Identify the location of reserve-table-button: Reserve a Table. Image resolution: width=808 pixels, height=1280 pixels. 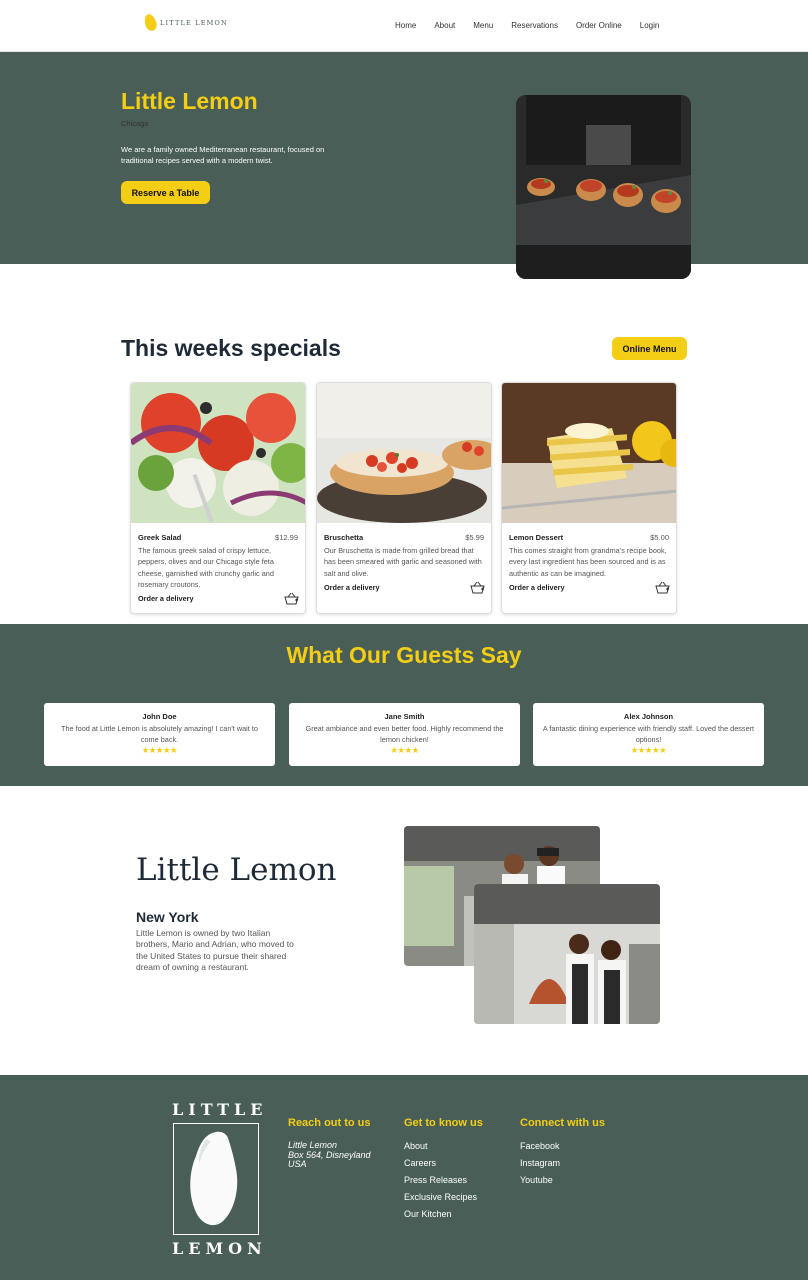
(165, 192).